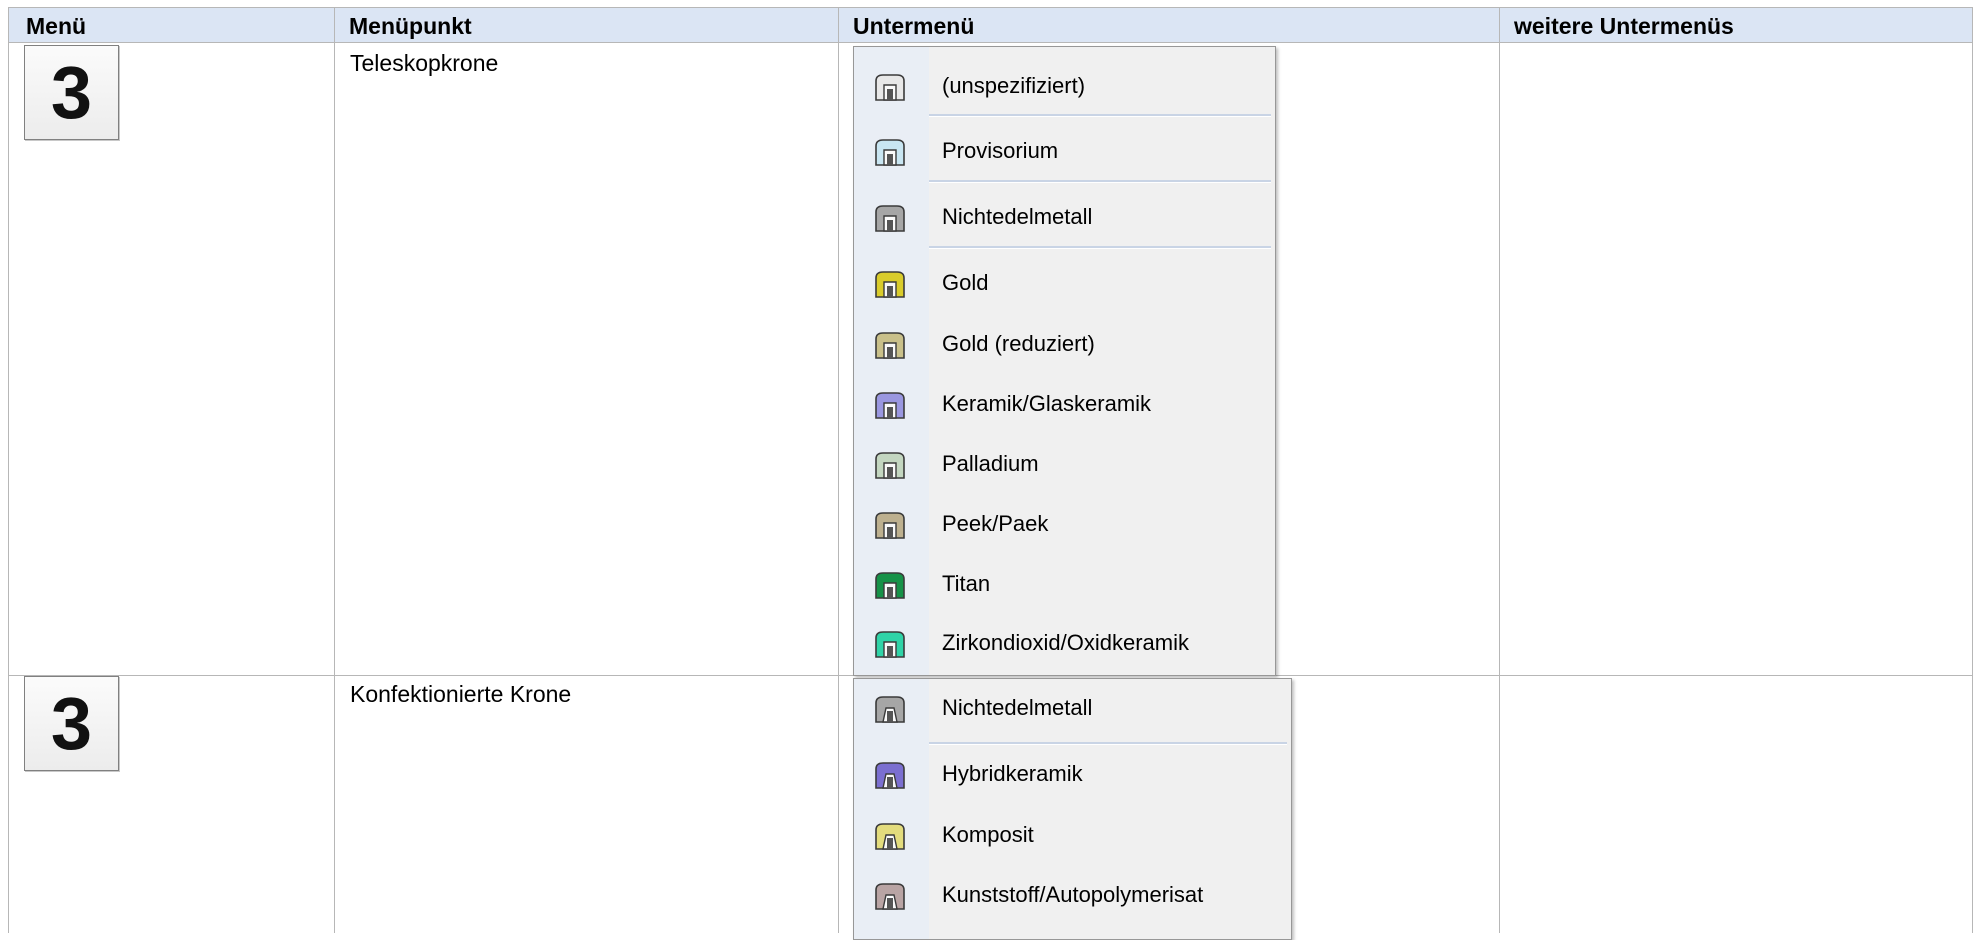  I want to click on header-menu: Menü, so click(56, 26).